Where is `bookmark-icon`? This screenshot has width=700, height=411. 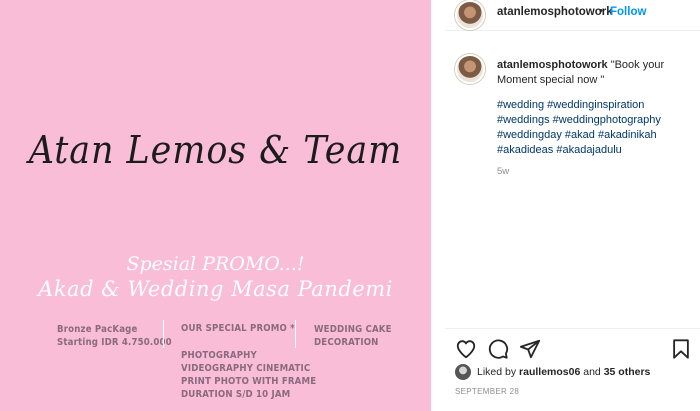 bookmark-icon is located at coordinates (681, 349).